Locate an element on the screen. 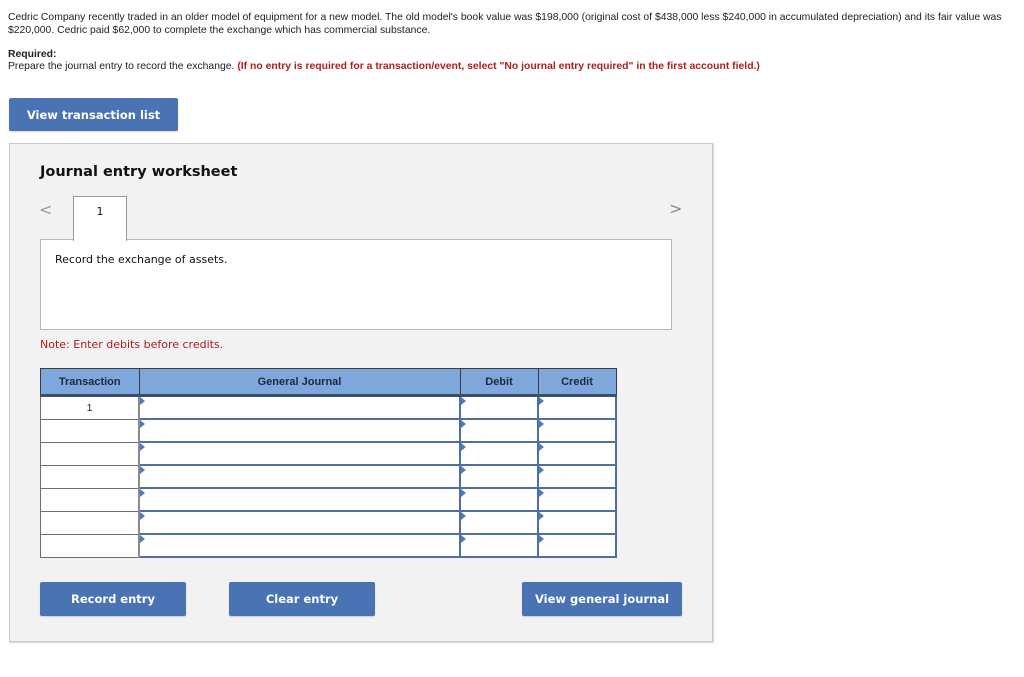  worksheet-title: Journal entry worksheet is located at coordinates (139, 172).